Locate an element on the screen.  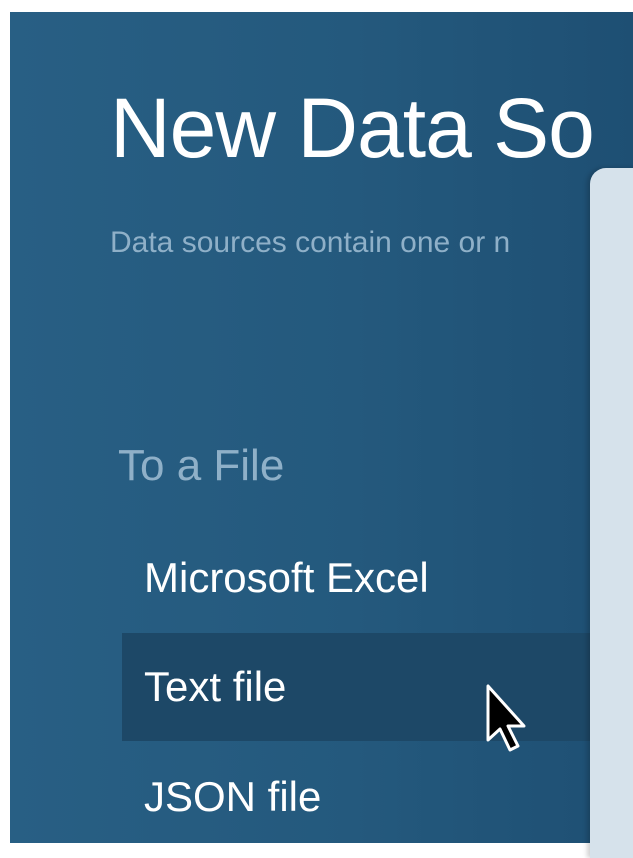
microsoft-excel-option: Microsoft Excel is located at coordinates (362, 578).